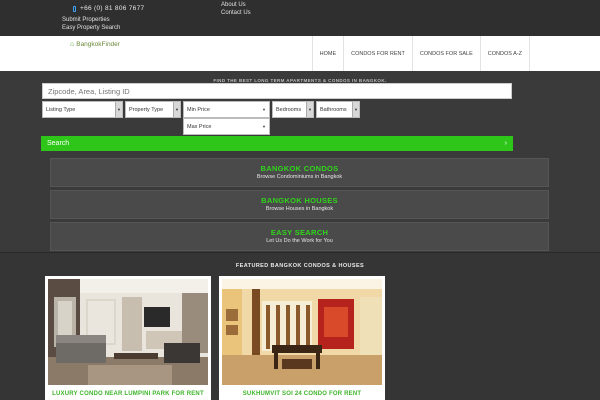  I want to click on listing-type-value: Listing Type, so click(61, 109).